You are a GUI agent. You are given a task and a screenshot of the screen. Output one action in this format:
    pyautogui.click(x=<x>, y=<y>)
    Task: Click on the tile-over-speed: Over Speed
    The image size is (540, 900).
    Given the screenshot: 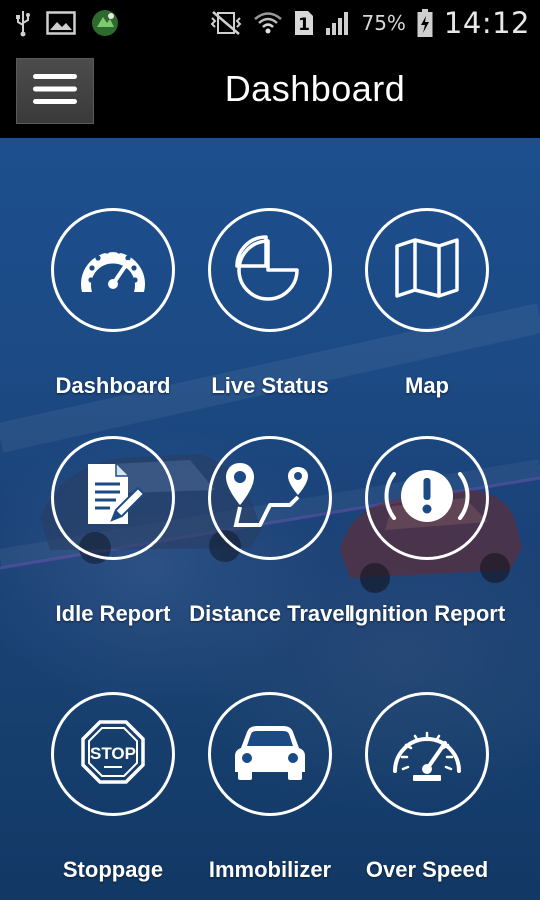 What is the action you would take?
    pyautogui.click(x=427, y=788)
    